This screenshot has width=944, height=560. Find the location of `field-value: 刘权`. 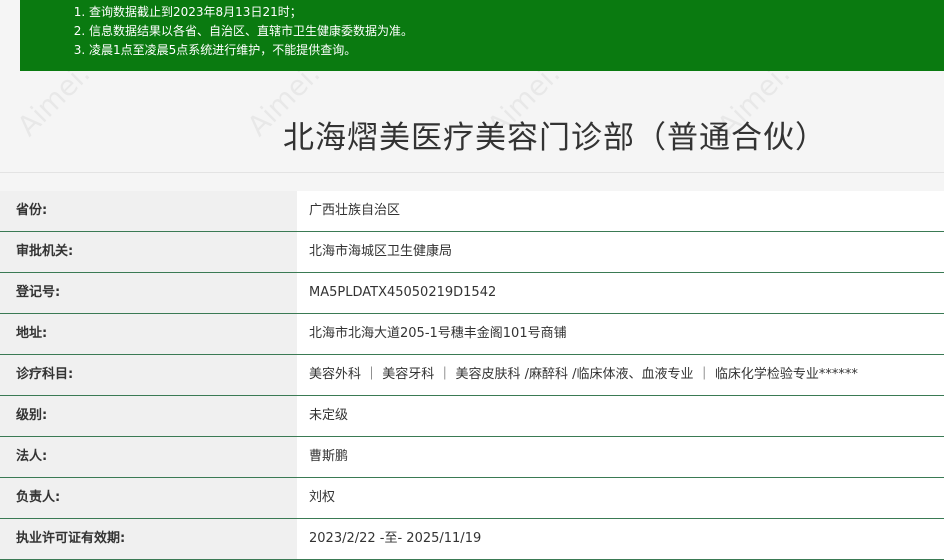

field-value: 刘权 is located at coordinates (620, 498).